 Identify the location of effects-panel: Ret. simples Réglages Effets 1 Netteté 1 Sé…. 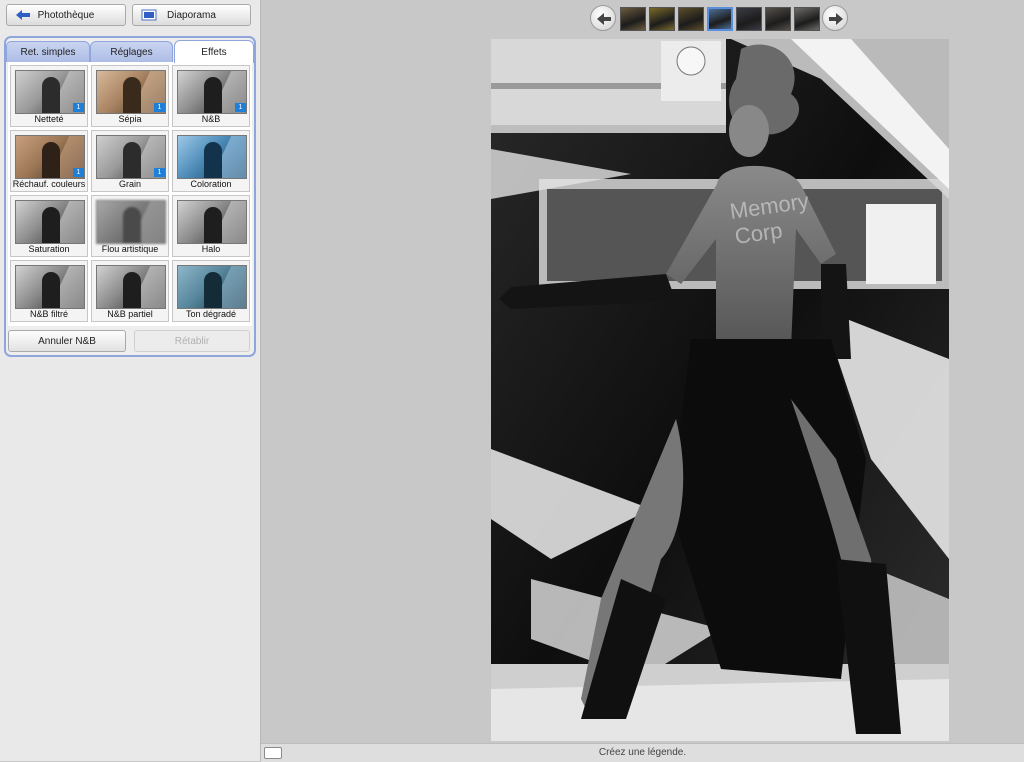
(130, 196).